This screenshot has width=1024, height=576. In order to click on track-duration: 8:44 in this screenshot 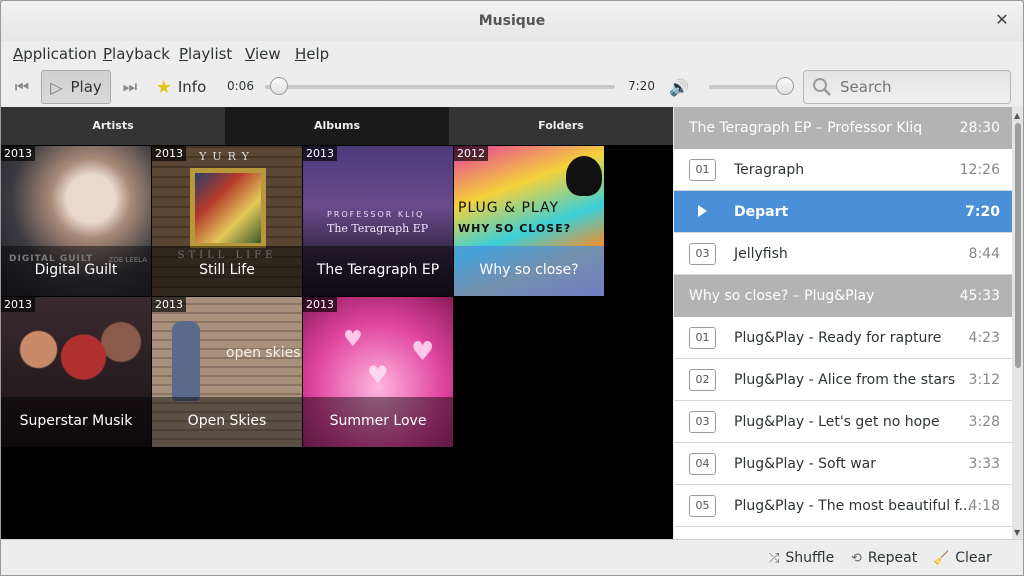, I will do `click(984, 253)`.